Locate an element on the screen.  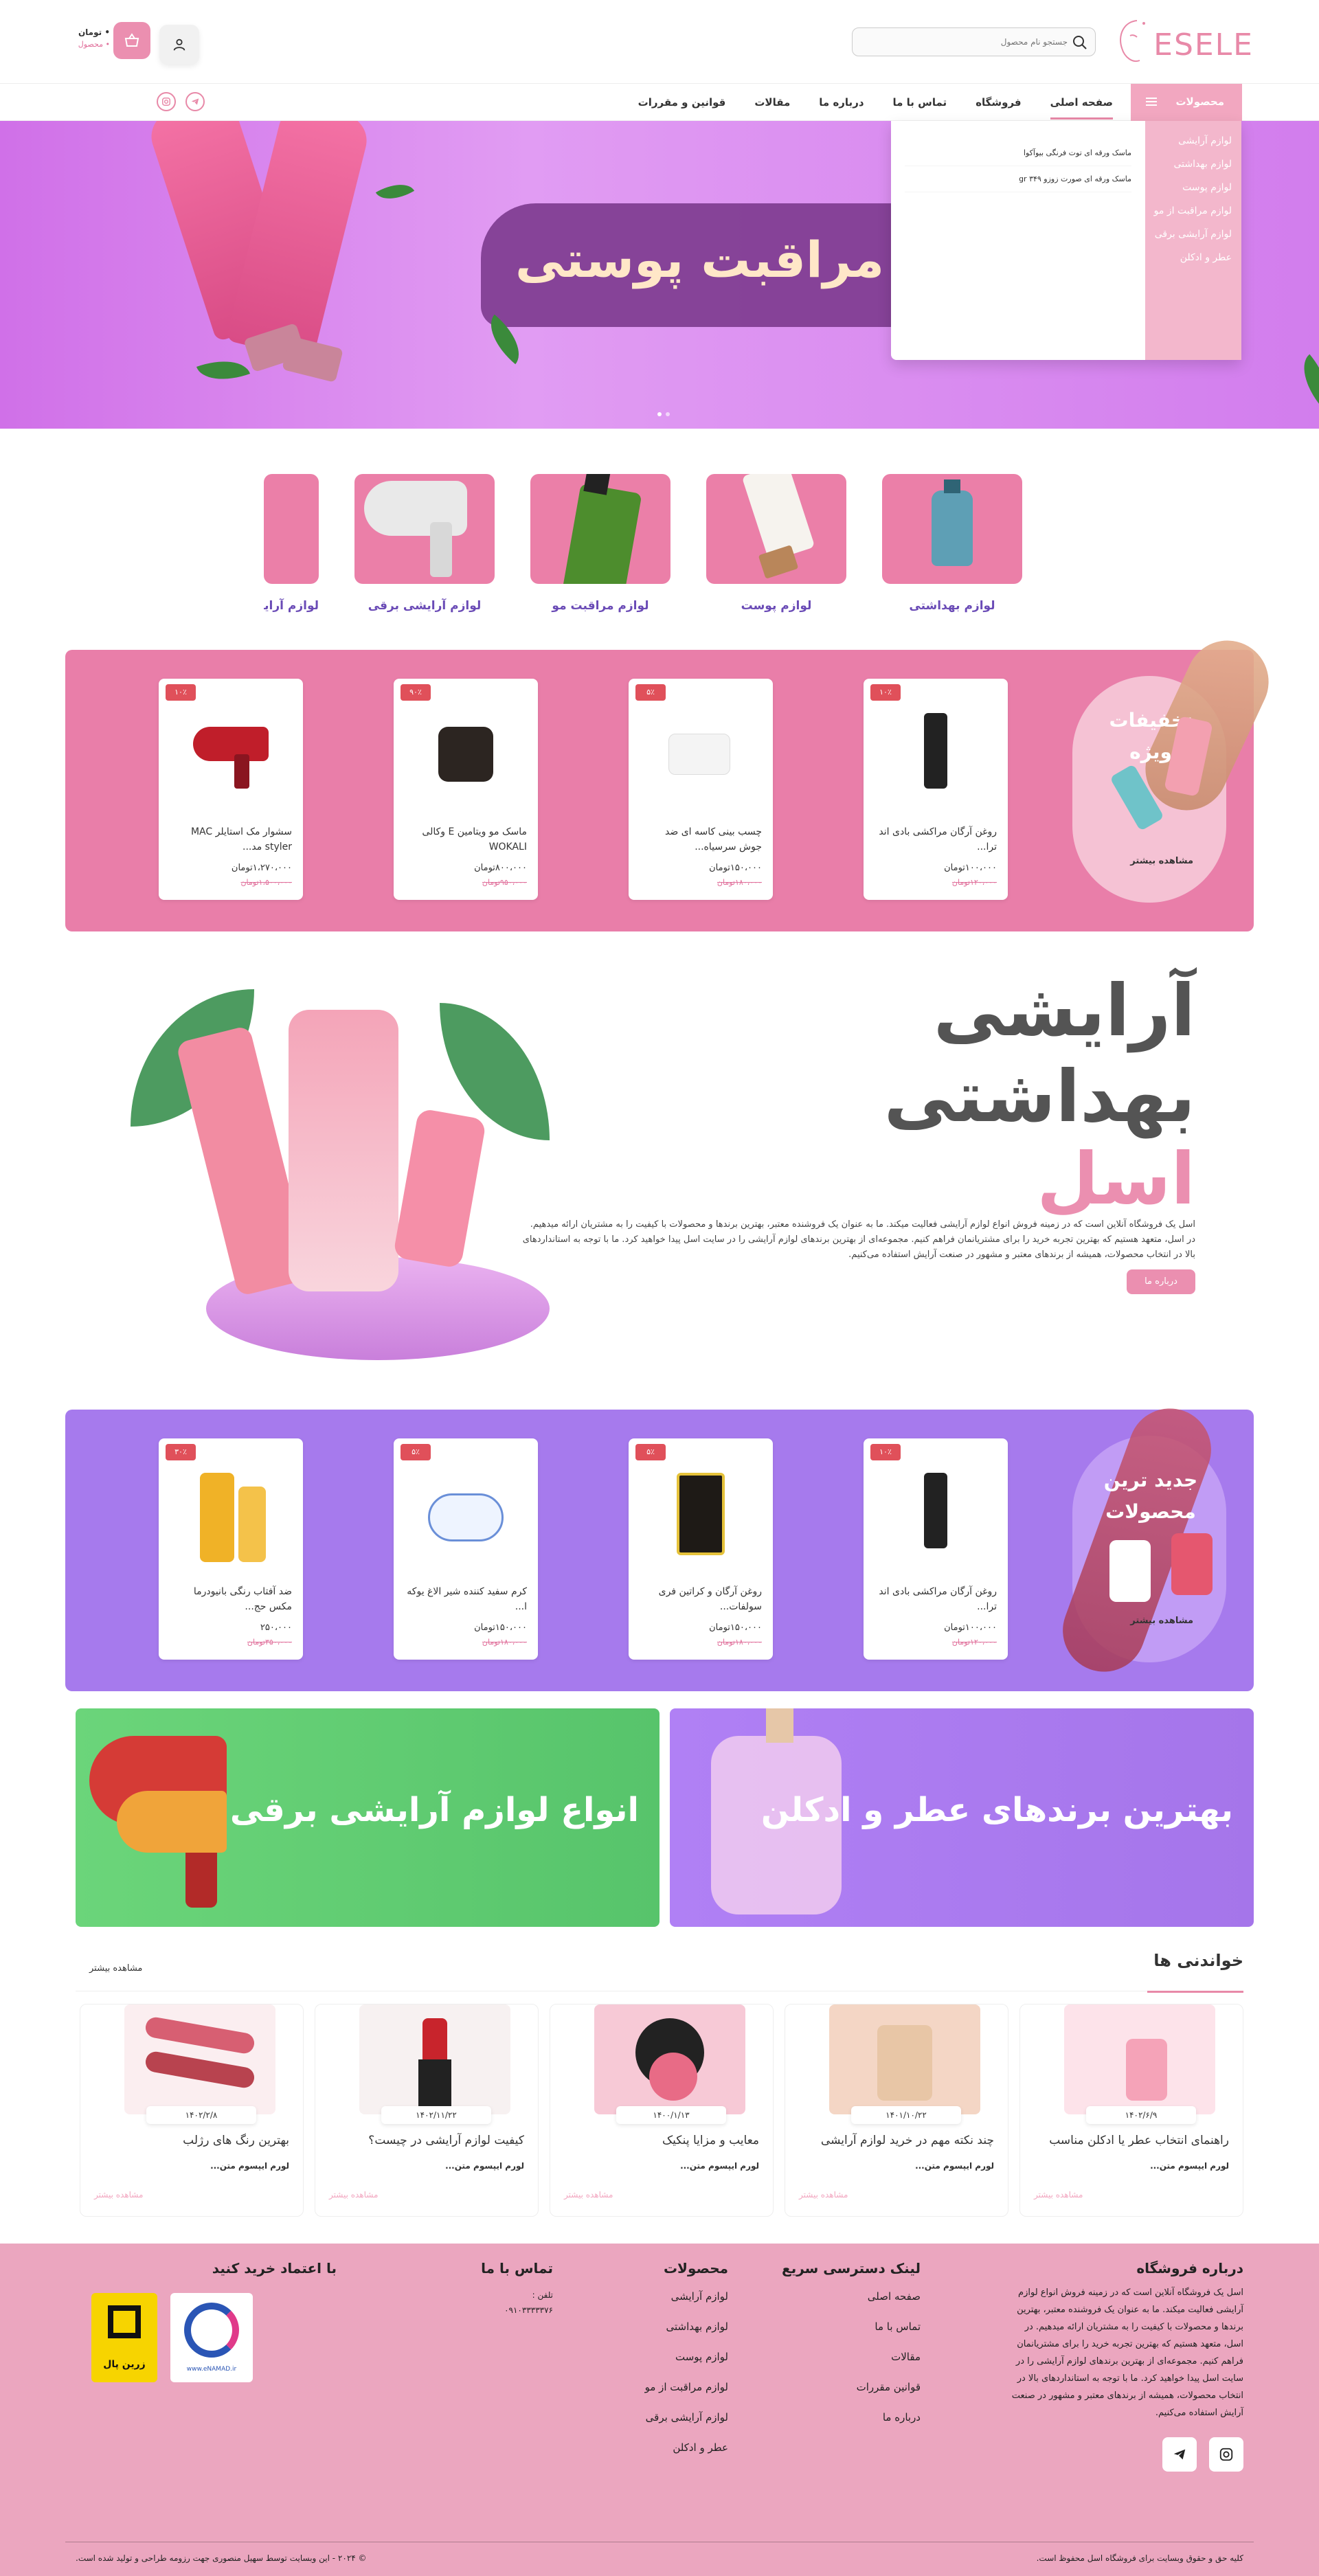
new-products-title: جدید ترین محصولات is located at coordinates (1150, 1496).